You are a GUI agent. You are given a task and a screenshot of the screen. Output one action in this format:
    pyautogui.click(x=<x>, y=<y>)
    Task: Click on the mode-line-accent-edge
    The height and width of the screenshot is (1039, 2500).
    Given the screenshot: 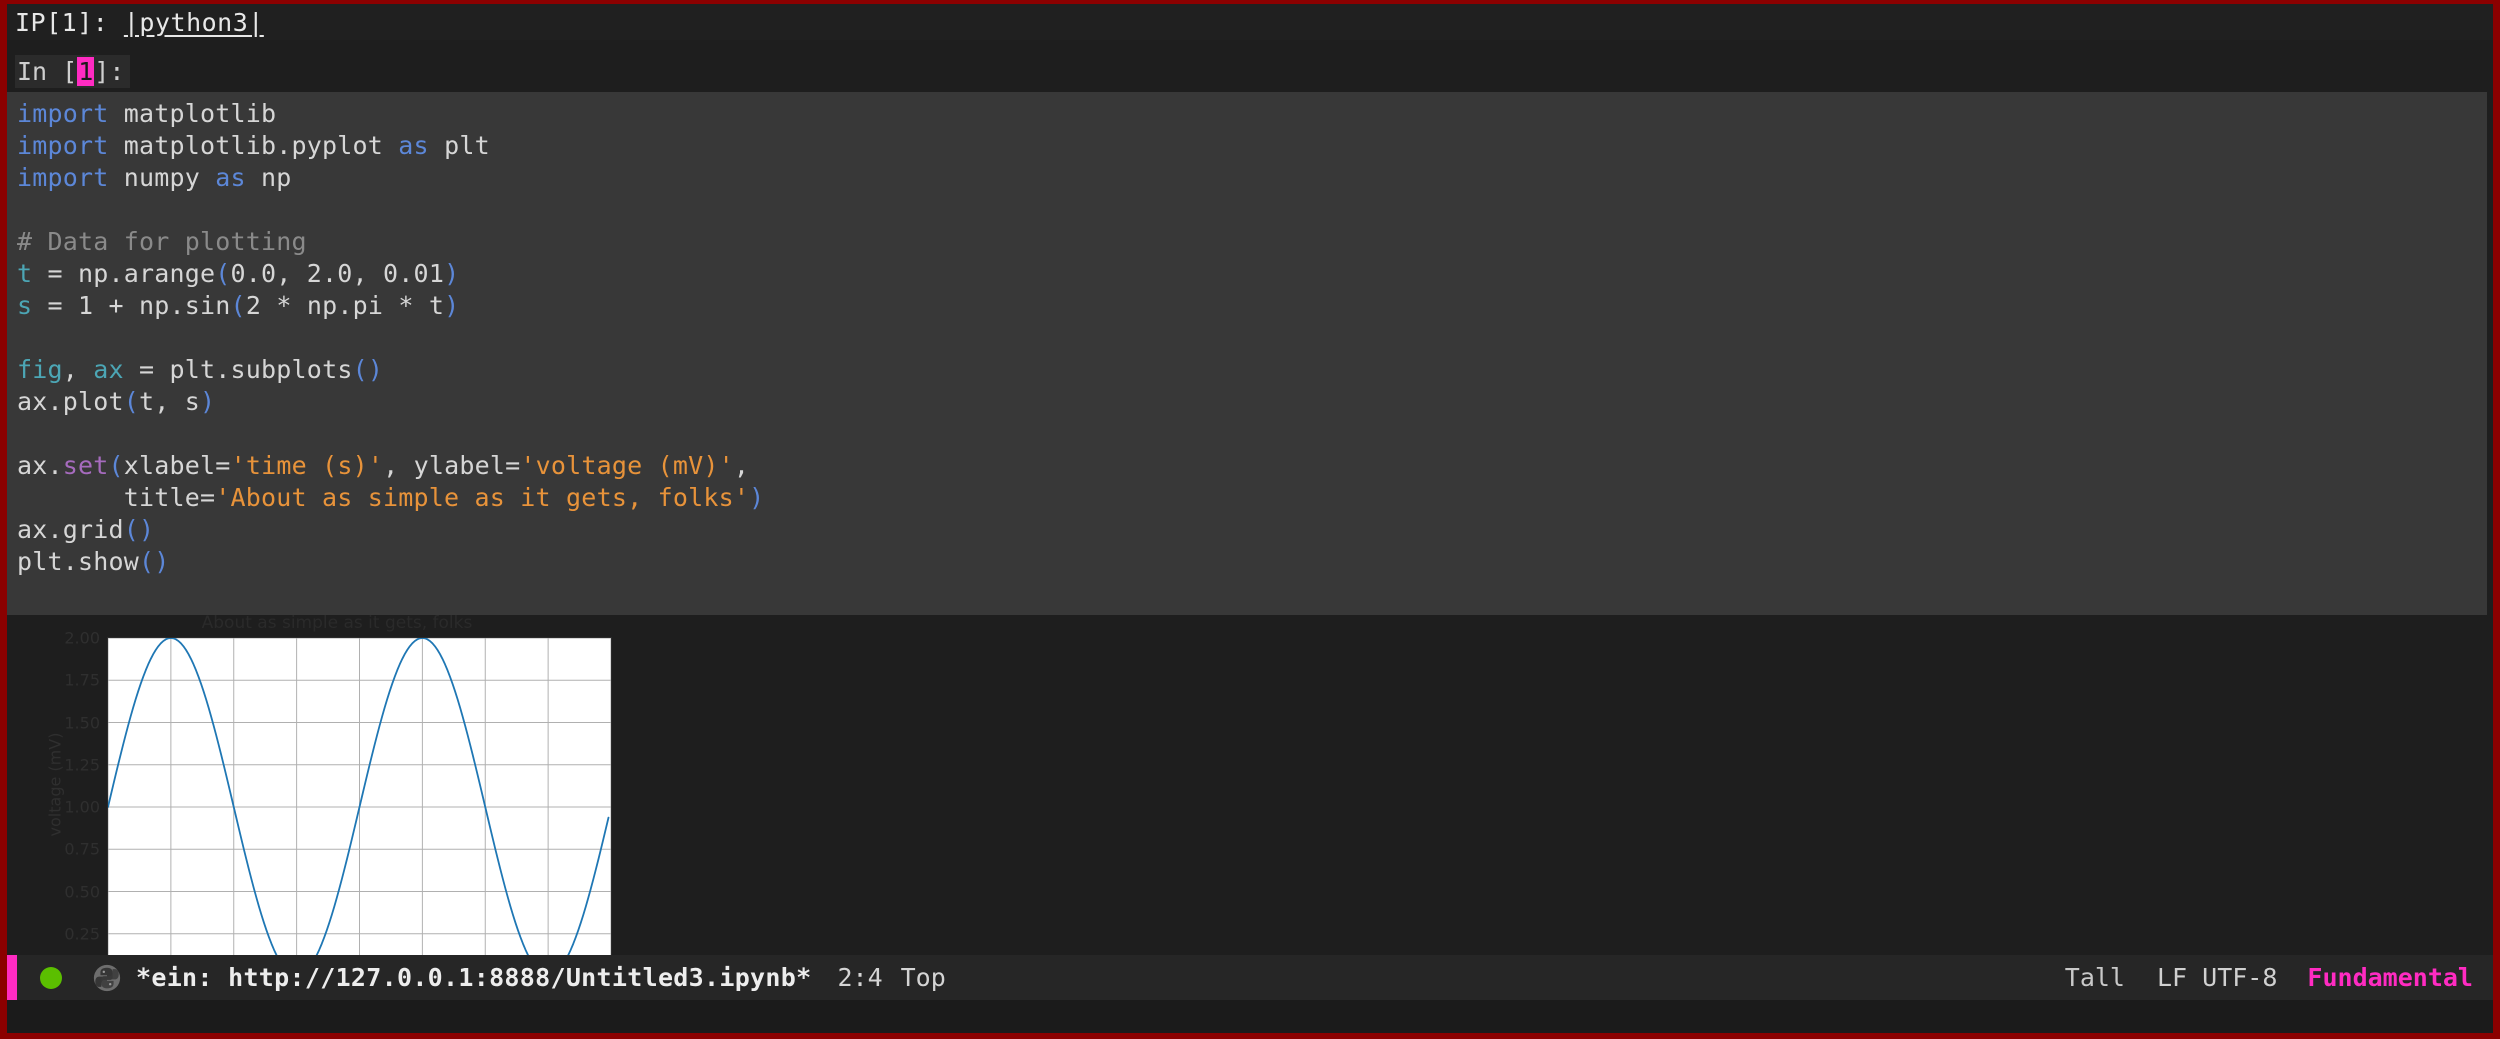 What is the action you would take?
    pyautogui.click(x=12, y=977)
    